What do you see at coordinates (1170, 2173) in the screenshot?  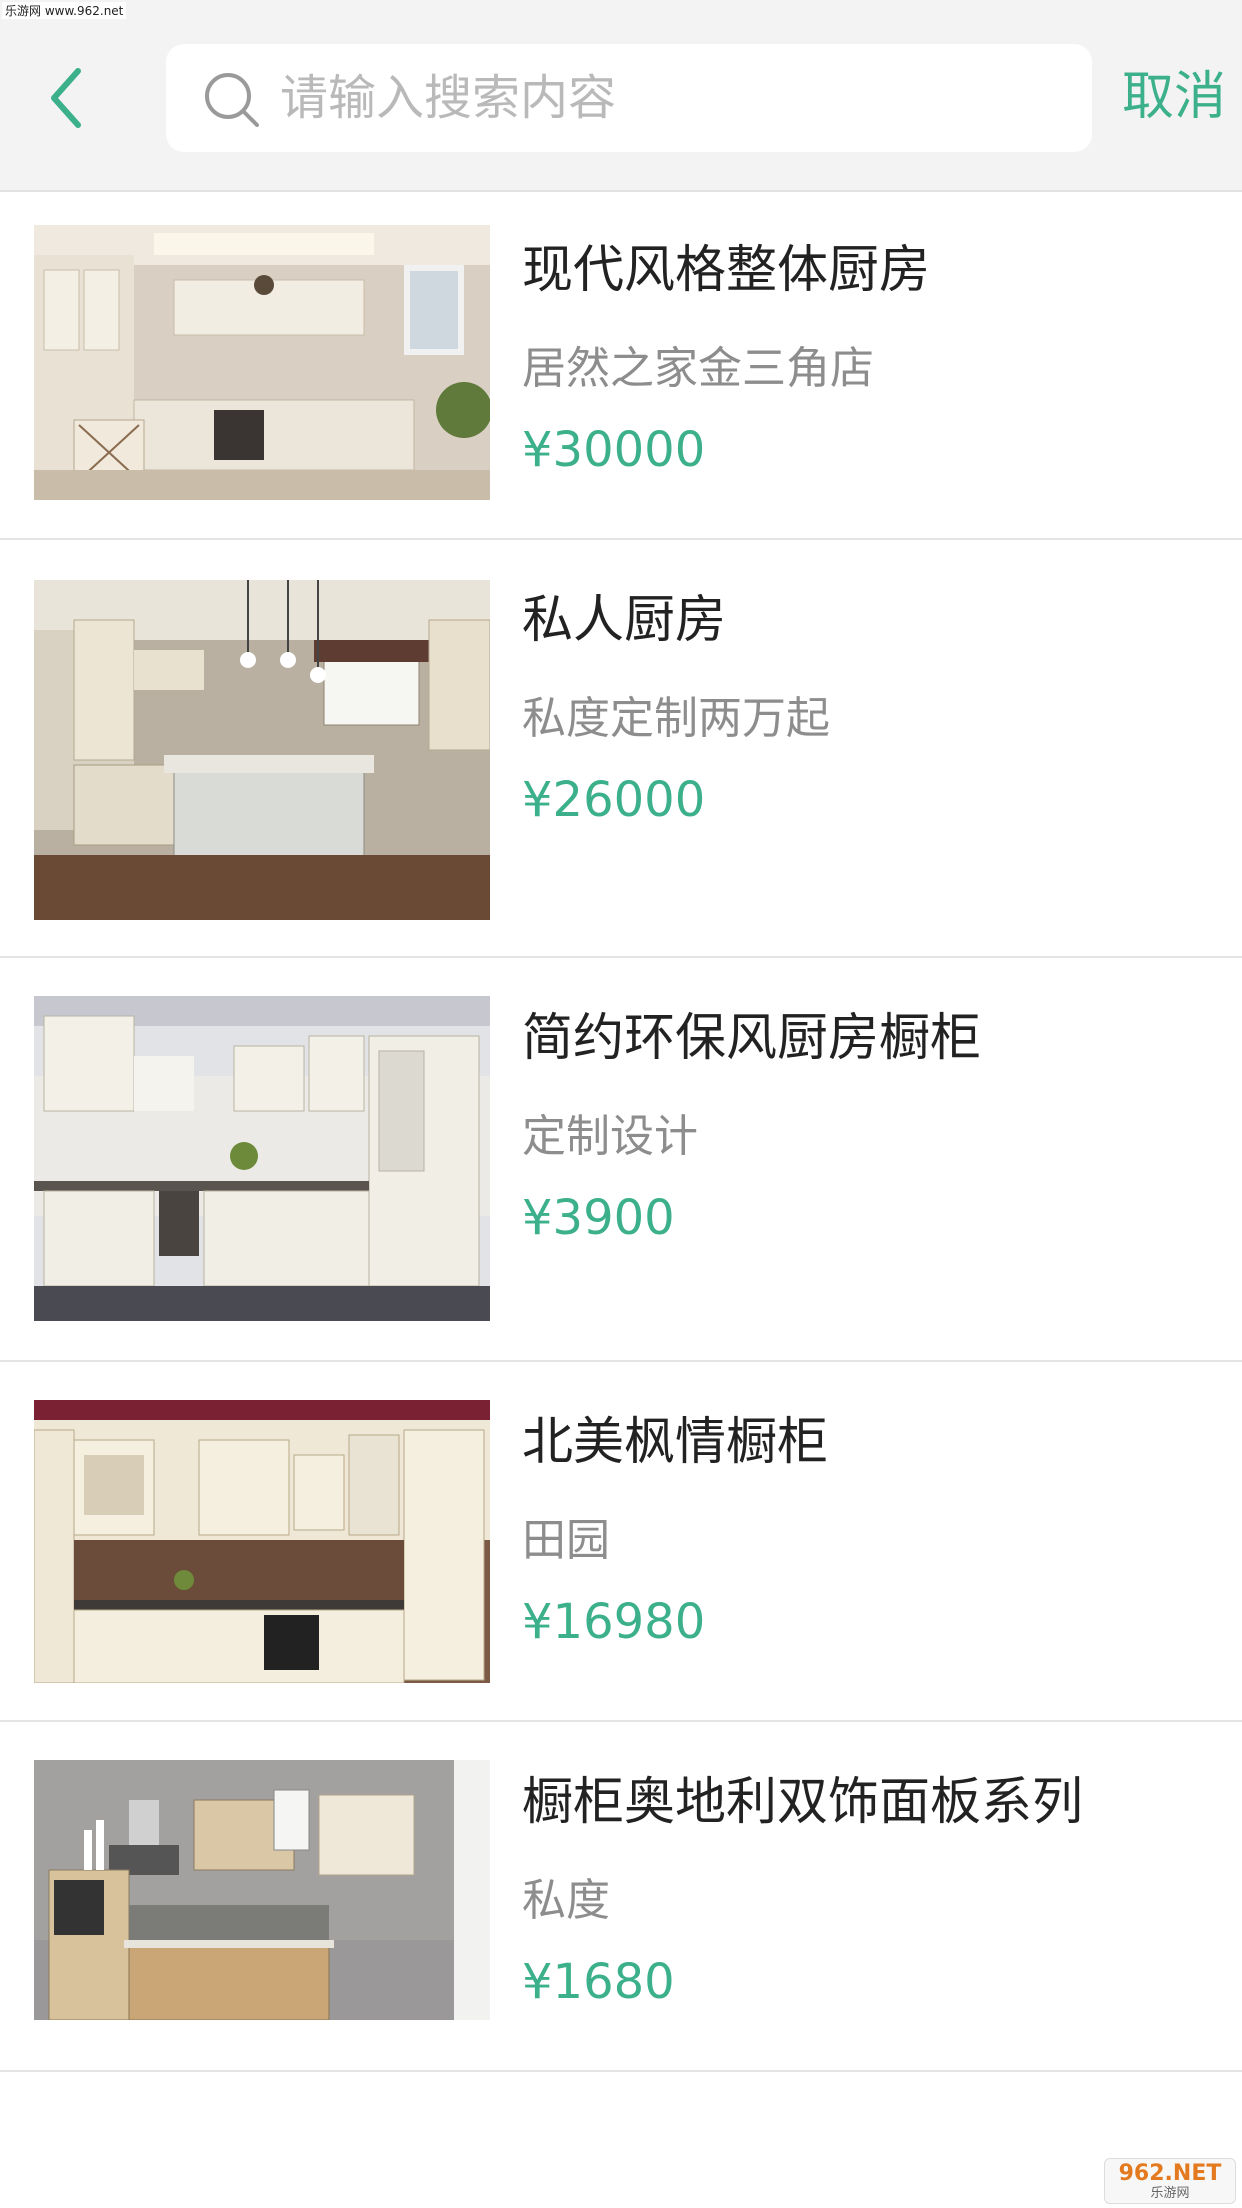 I see `watermark-logo-text: 962.NET` at bounding box center [1170, 2173].